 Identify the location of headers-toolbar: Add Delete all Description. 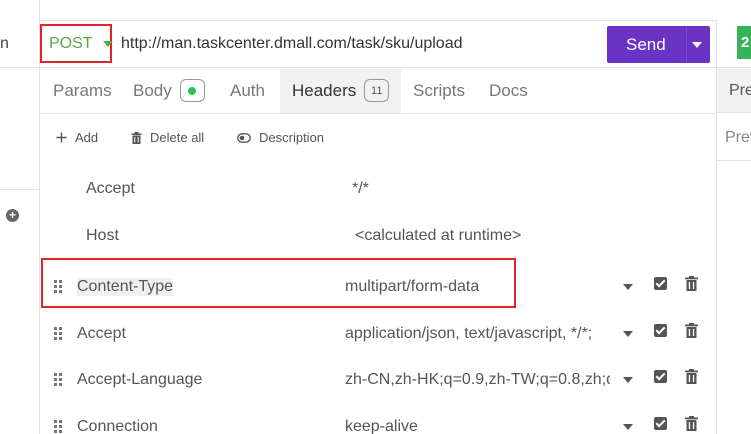
(378, 137).